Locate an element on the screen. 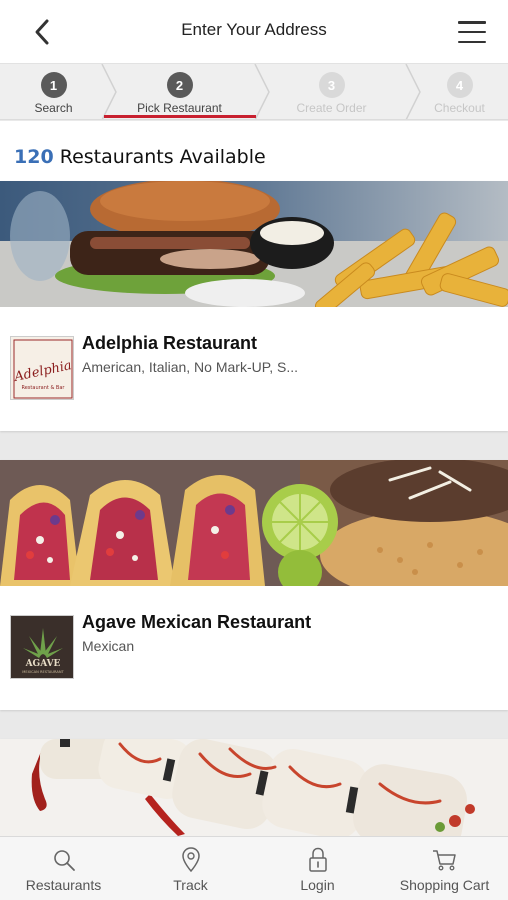 The height and width of the screenshot is (900, 508). app-header: Enter Your Address is located at coordinates (254, 32).